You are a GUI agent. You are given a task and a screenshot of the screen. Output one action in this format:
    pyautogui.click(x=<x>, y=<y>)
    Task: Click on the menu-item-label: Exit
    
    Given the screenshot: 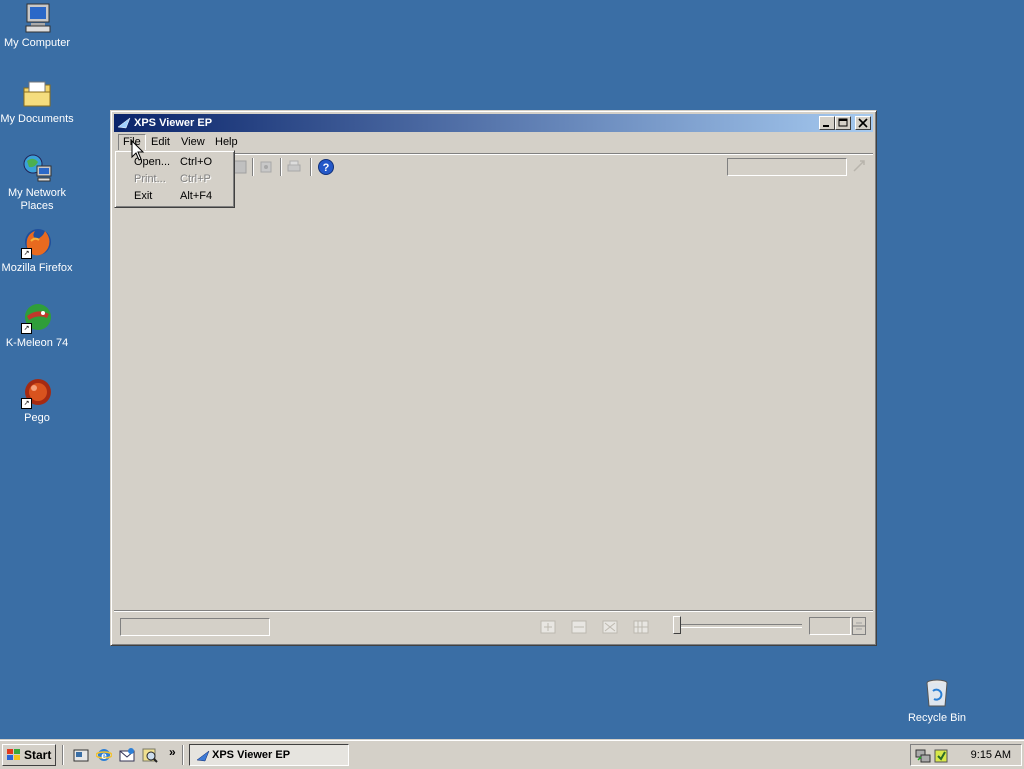 What is the action you would take?
    pyautogui.click(x=143, y=196)
    